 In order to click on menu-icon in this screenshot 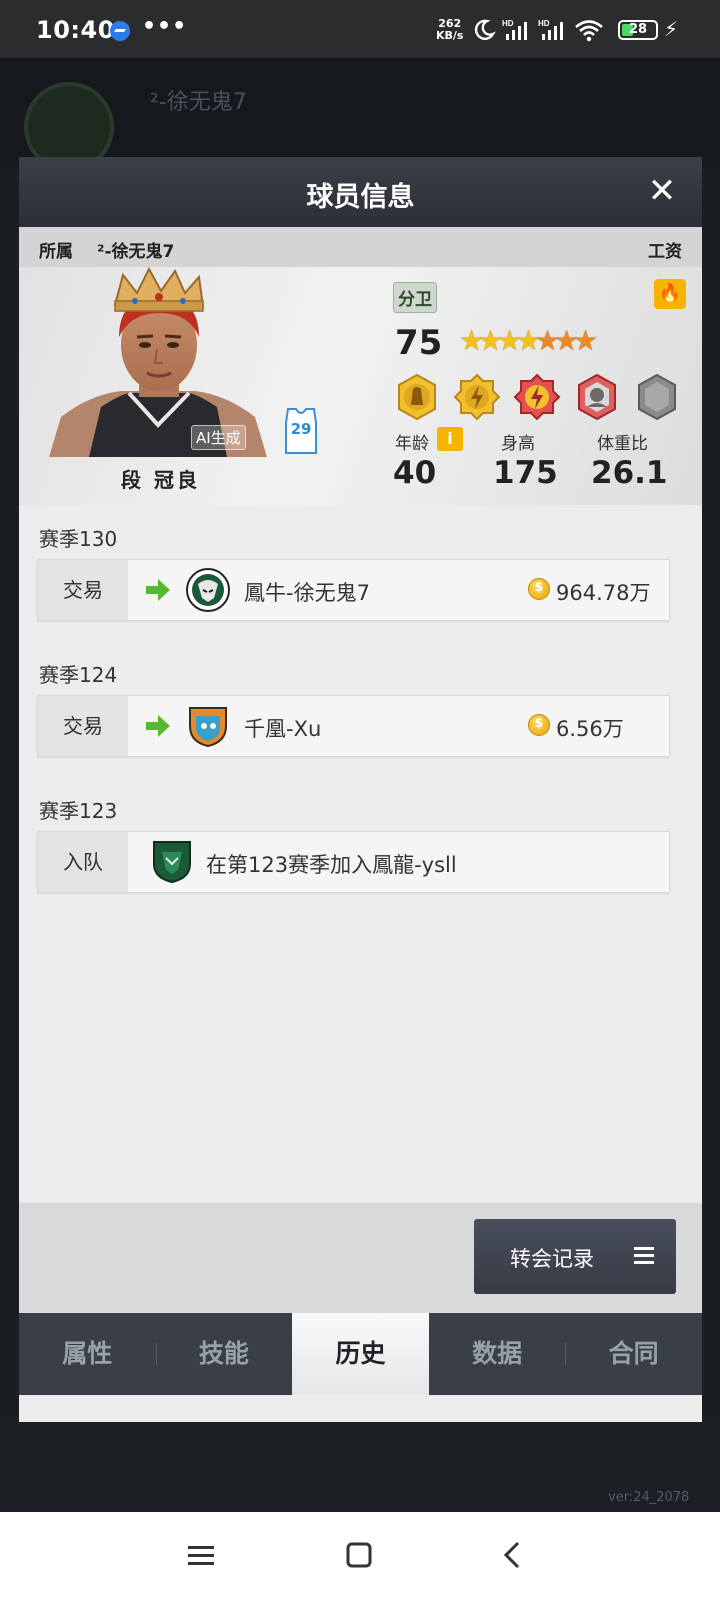, I will do `click(644, 1255)`.